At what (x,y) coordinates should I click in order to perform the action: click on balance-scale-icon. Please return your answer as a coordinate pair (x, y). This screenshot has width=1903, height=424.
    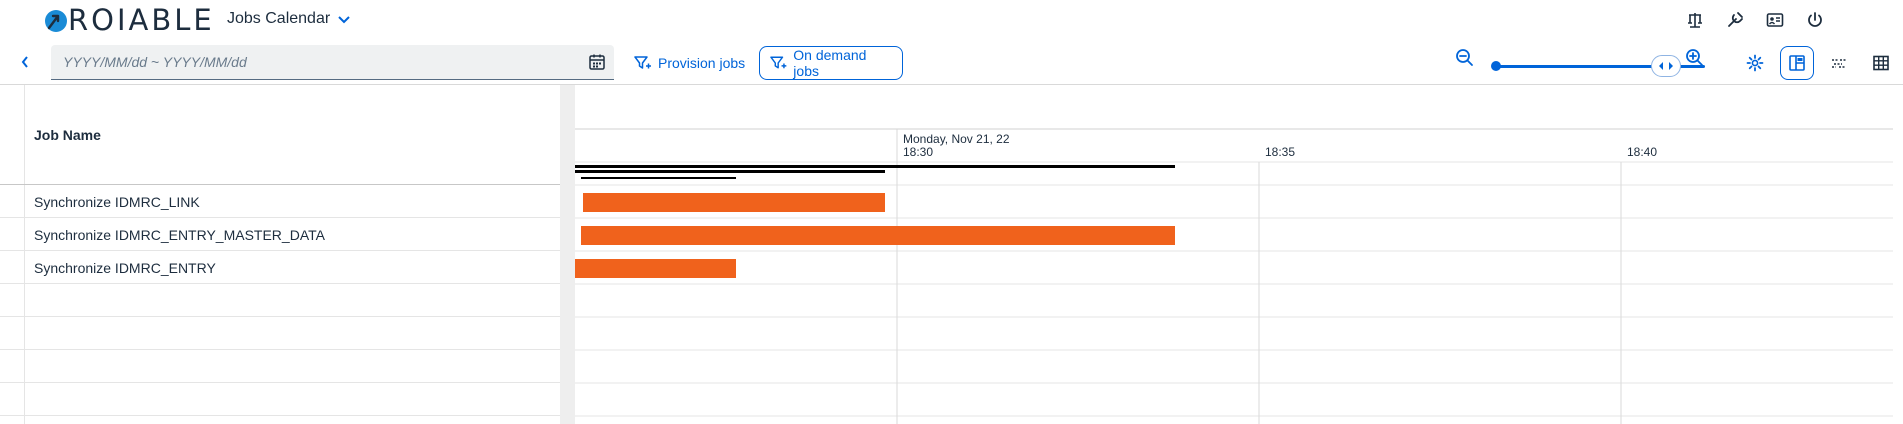
    Looking at the image, I should click on (1695, 20).